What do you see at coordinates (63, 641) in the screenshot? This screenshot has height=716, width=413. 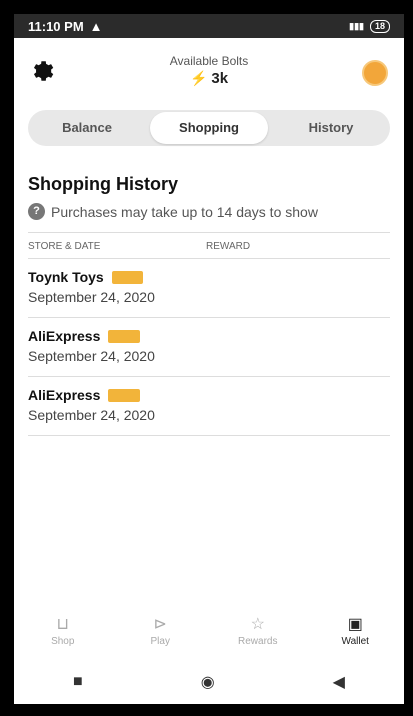 I see `nav-shop-label: Shop` at bounding box center [63, 641].